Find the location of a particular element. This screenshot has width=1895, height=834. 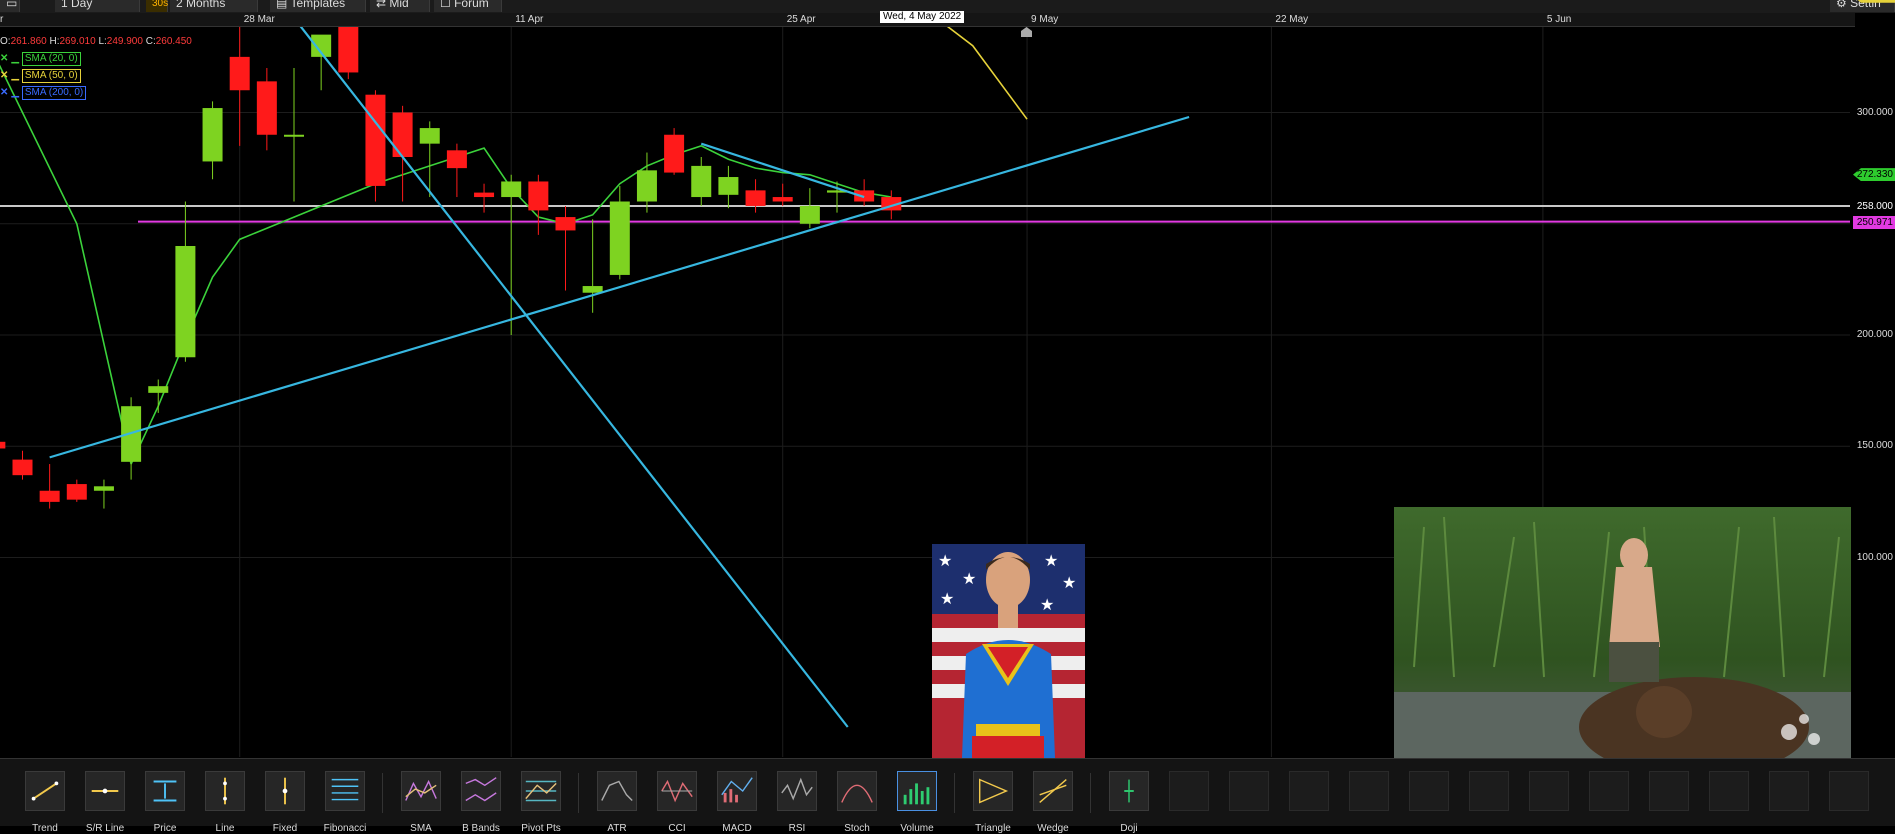

date-tick-label: 28 Mar is located at coordinates (259, 19).